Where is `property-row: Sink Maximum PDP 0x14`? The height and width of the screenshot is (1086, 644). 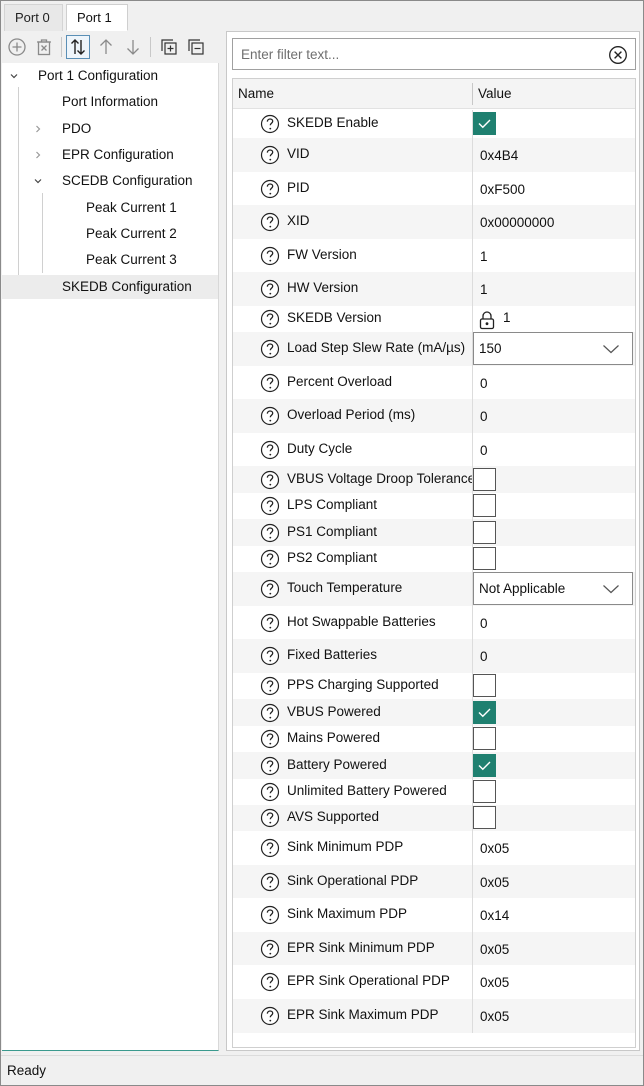
property-row: Sink Maximum PDP 0x14 is located at coordinates (434, 915).